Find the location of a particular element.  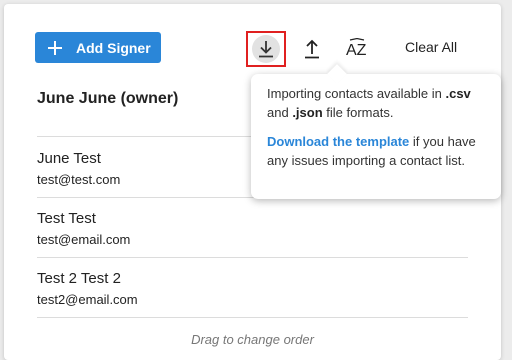

tooltip-text: and is located at coordinates (280, 112).